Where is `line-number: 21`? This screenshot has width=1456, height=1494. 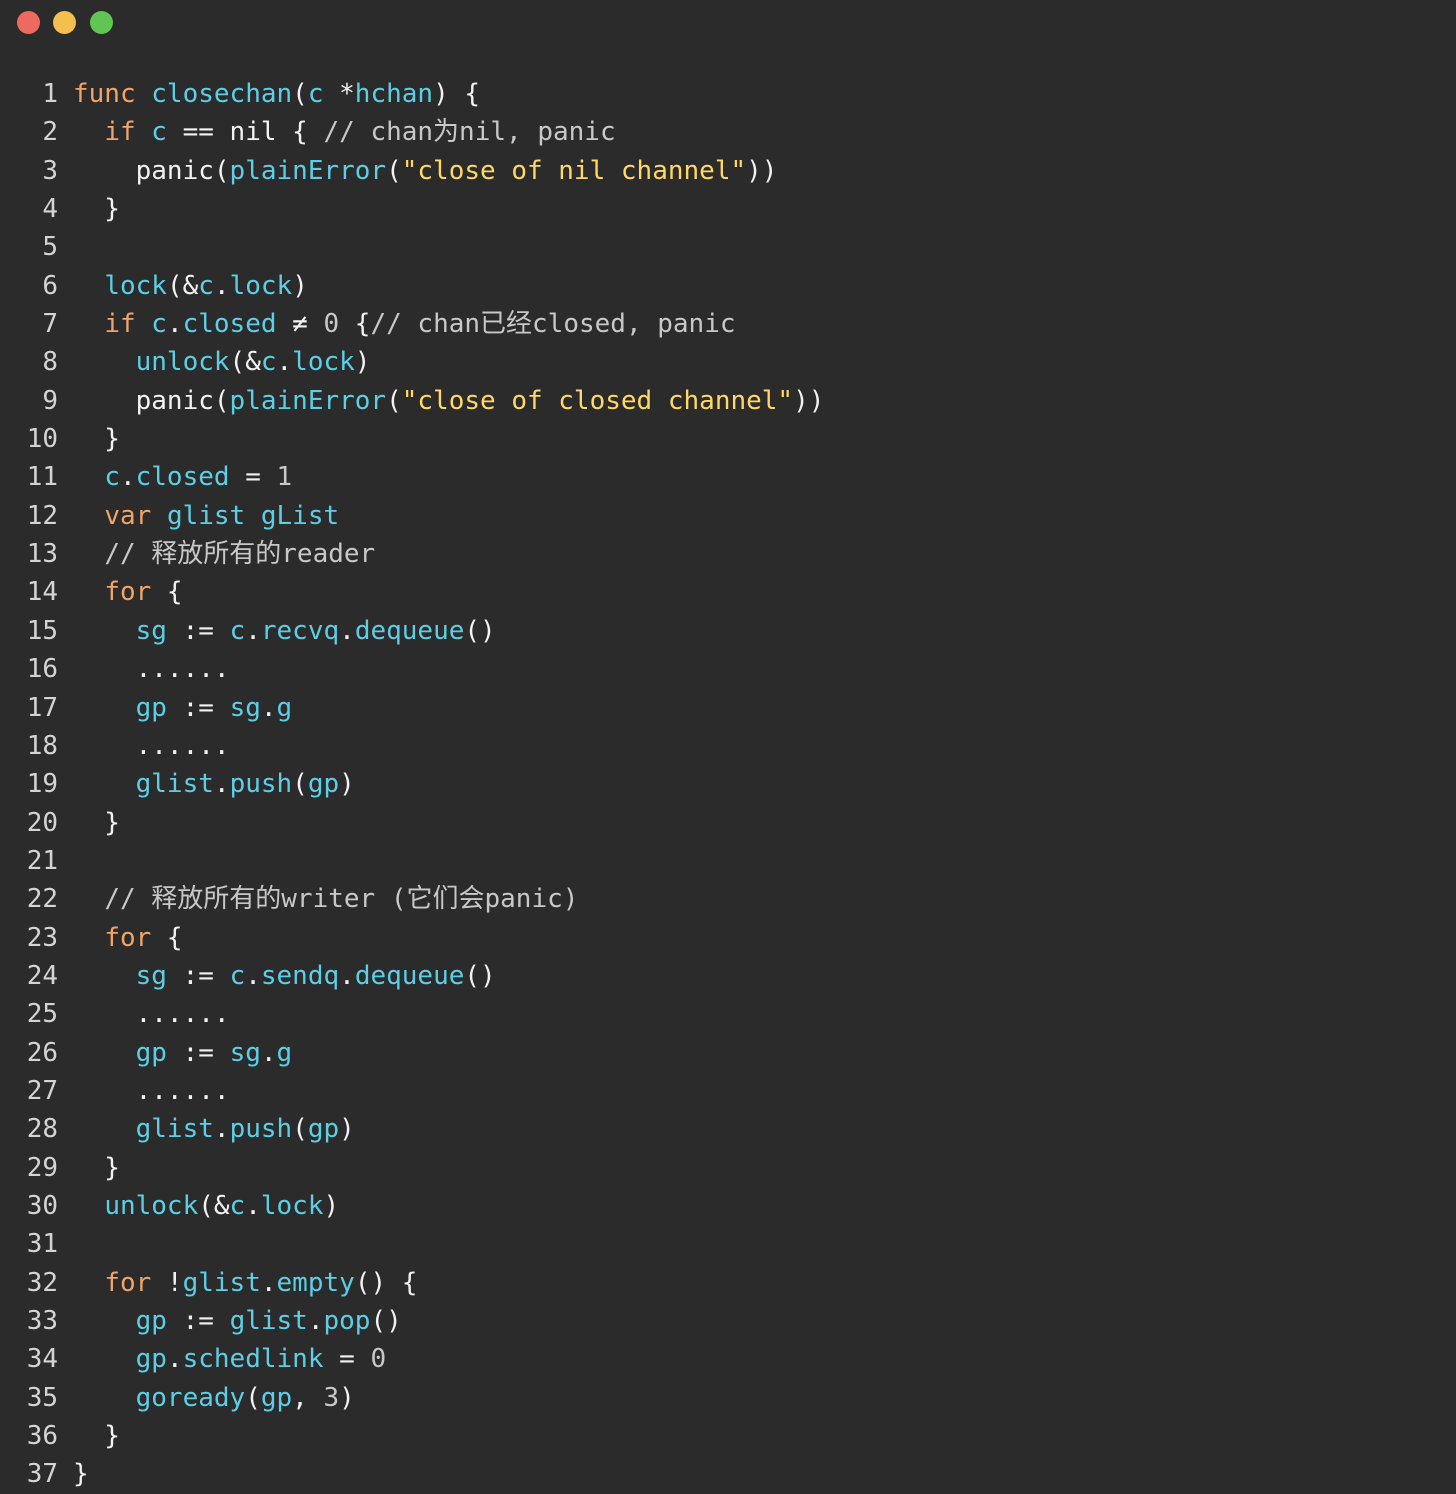 line-number: 21 is located at coordinates (42, 860).